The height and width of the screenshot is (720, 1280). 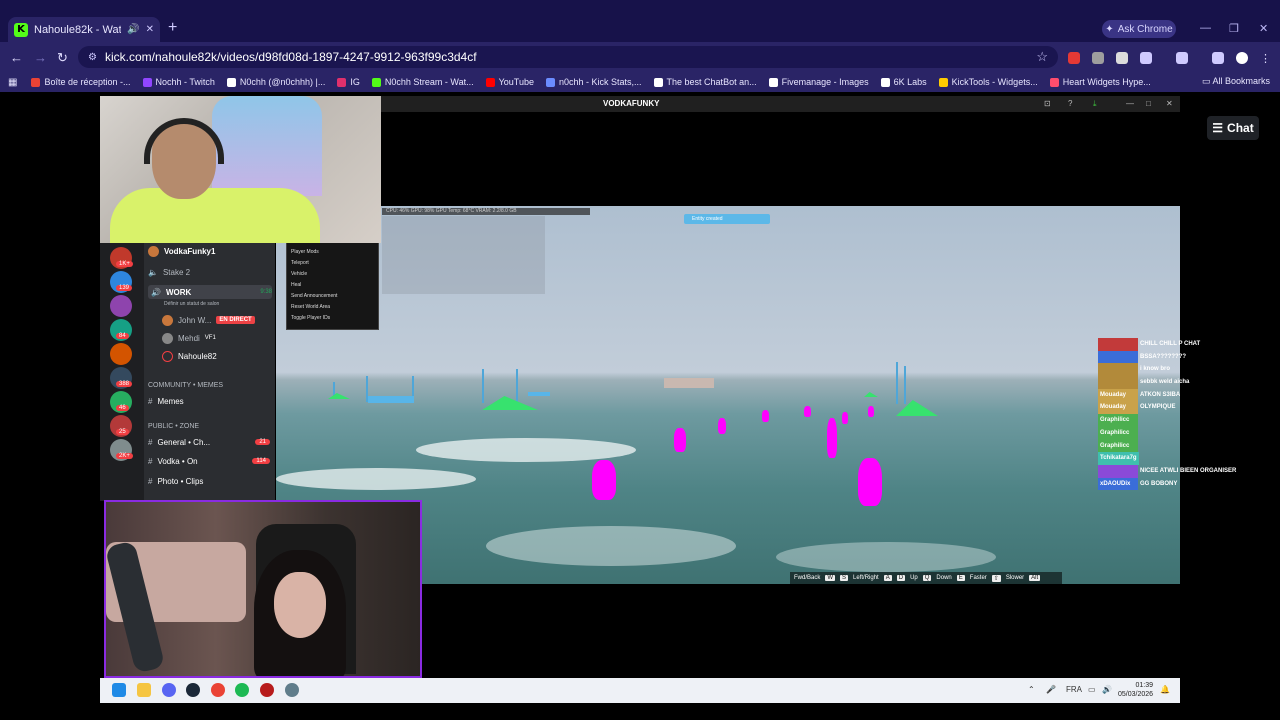 What do you see at coordinates (169, 690) in the screenshot?
I see `discord-icon` at bounding box center [169, 690].